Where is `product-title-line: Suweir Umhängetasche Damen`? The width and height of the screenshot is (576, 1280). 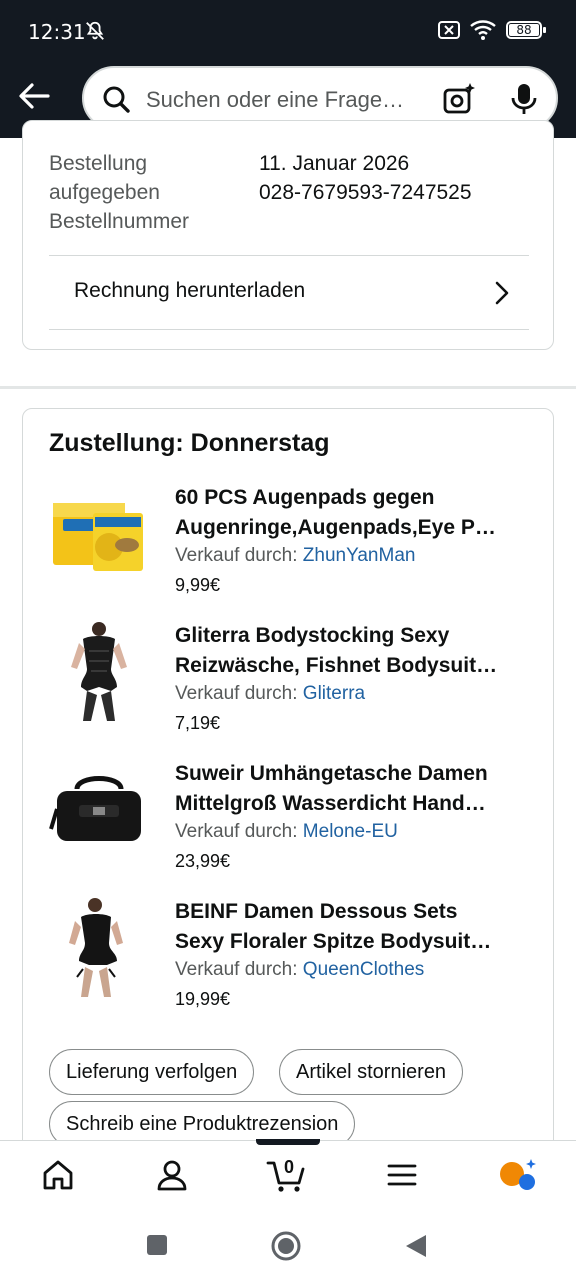
product-title-line: Suweir Umhängetasche Damen is located at coordinates (331, 773).